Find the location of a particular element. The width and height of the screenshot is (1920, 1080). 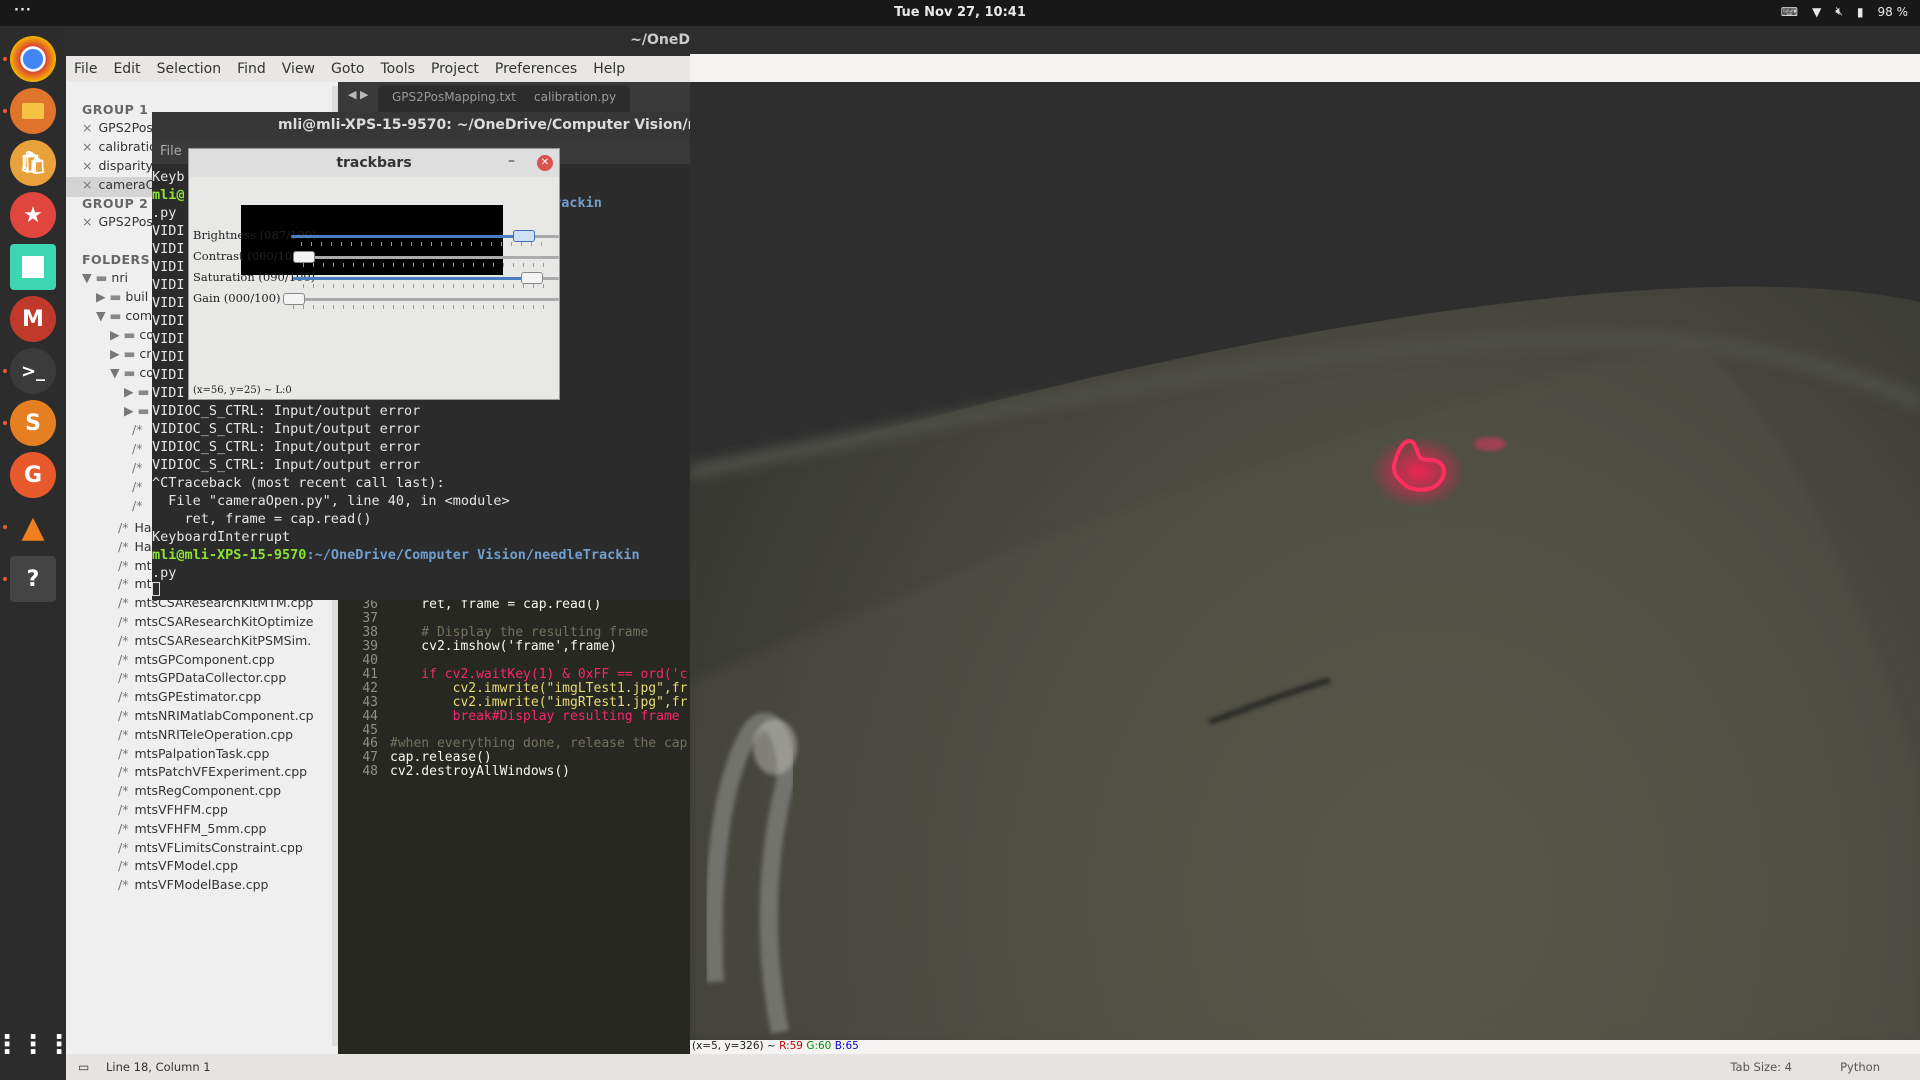

menu-project: Project is located at coordinates (455, 69).